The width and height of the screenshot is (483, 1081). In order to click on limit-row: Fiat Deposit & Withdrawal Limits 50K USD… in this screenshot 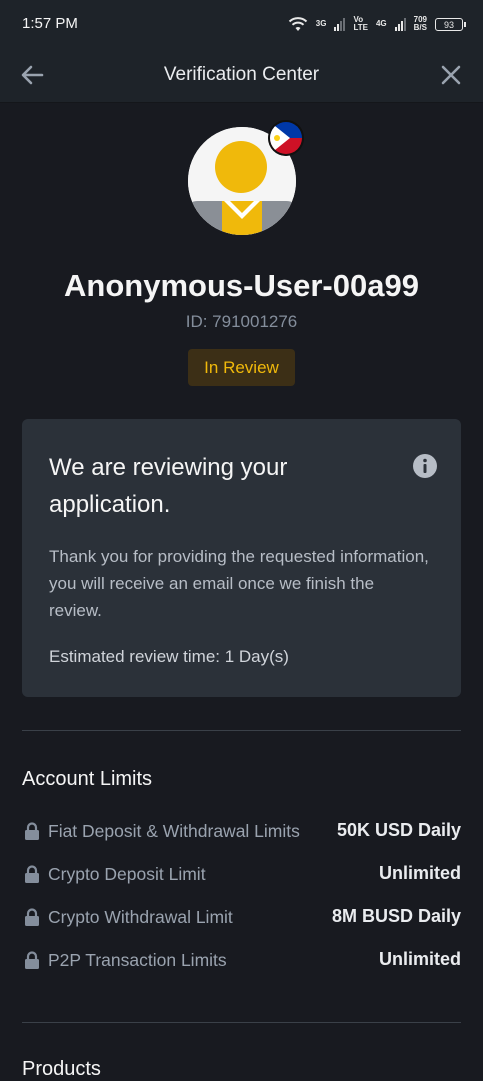, I will do `click(241, 832)`.